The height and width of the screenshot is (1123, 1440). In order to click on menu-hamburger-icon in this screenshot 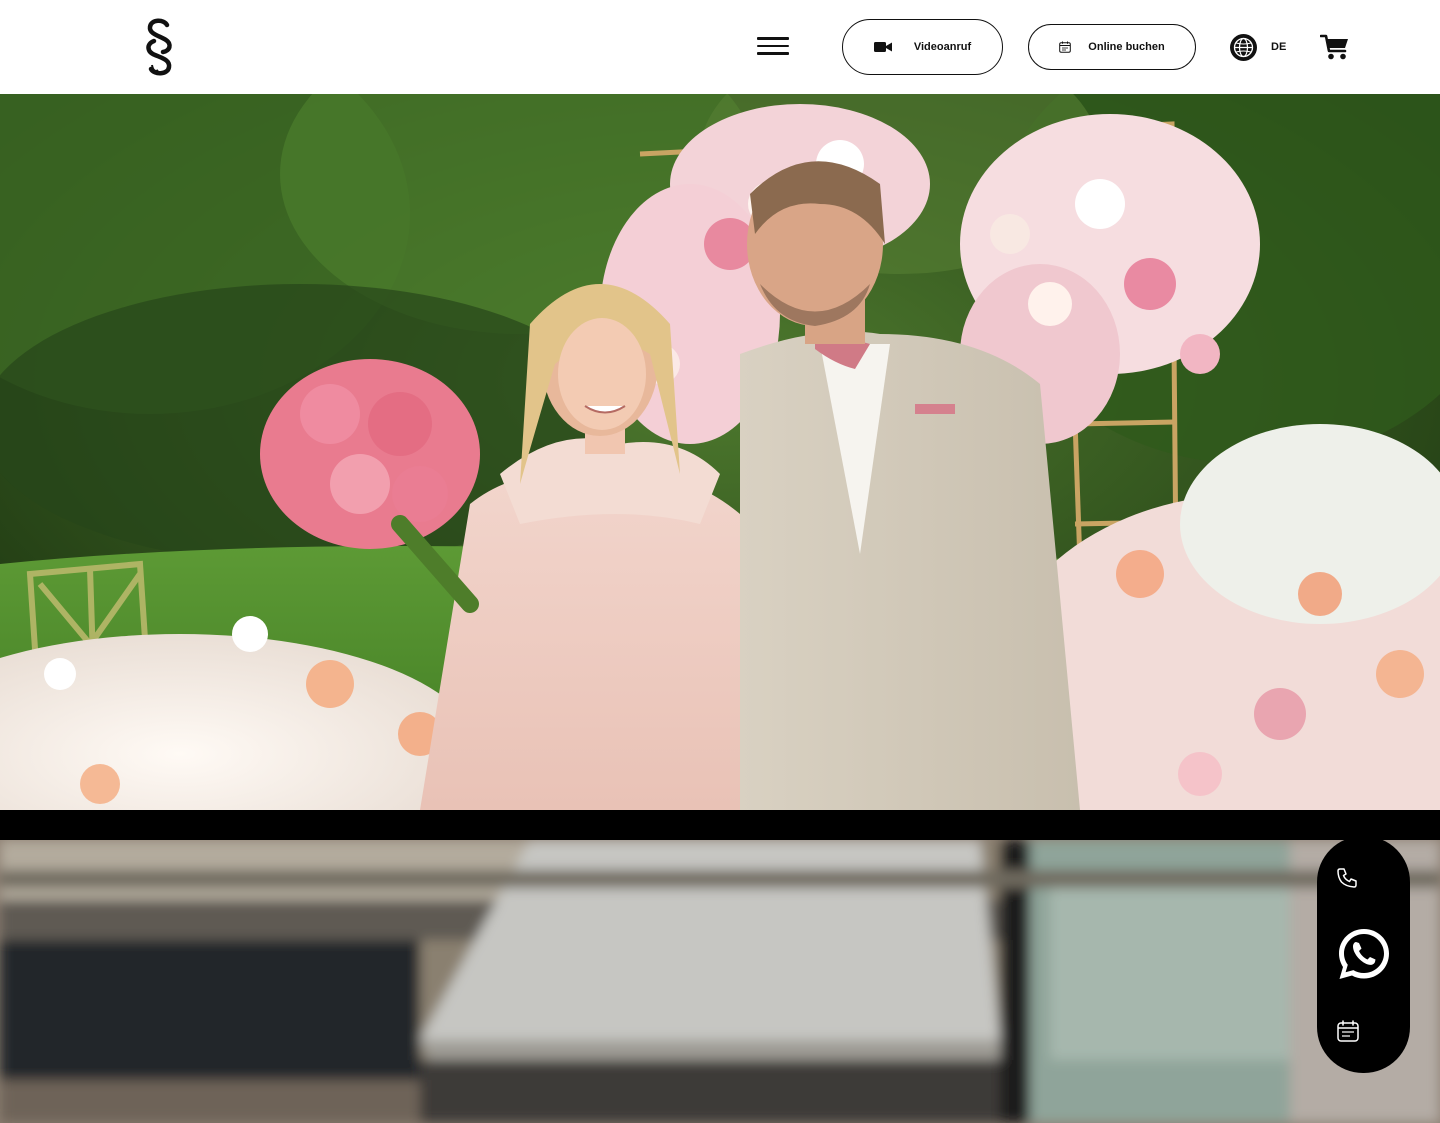, I will do `click(773, 46)`.